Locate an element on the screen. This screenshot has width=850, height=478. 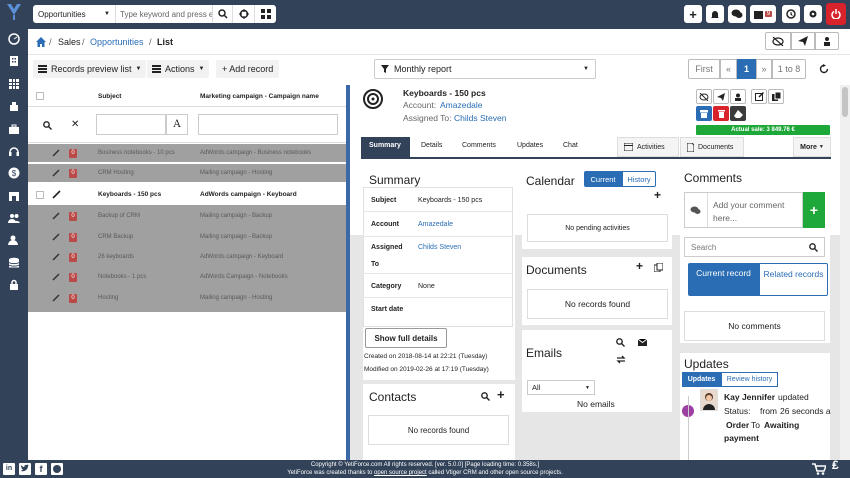
store-icon is located at coordinates (14, 196).